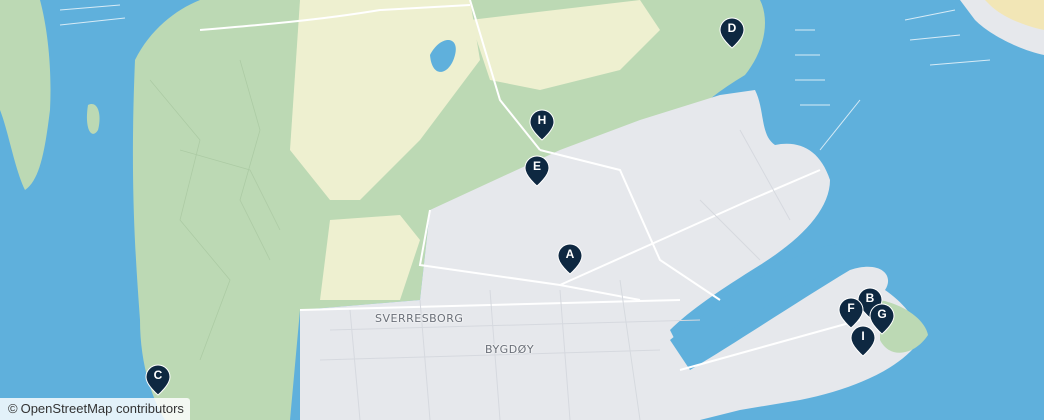 The height and width of the screenshot is (420, 1044). I want to click on marker-letter: G, so click(882, 314).